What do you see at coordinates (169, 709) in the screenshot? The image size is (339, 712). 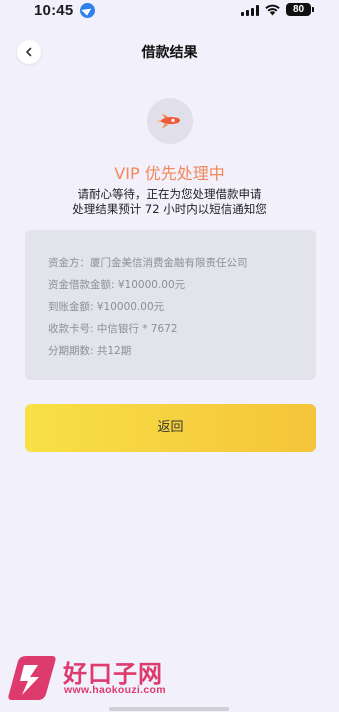 I see `home-indicator` at bounding box center [169, 709].